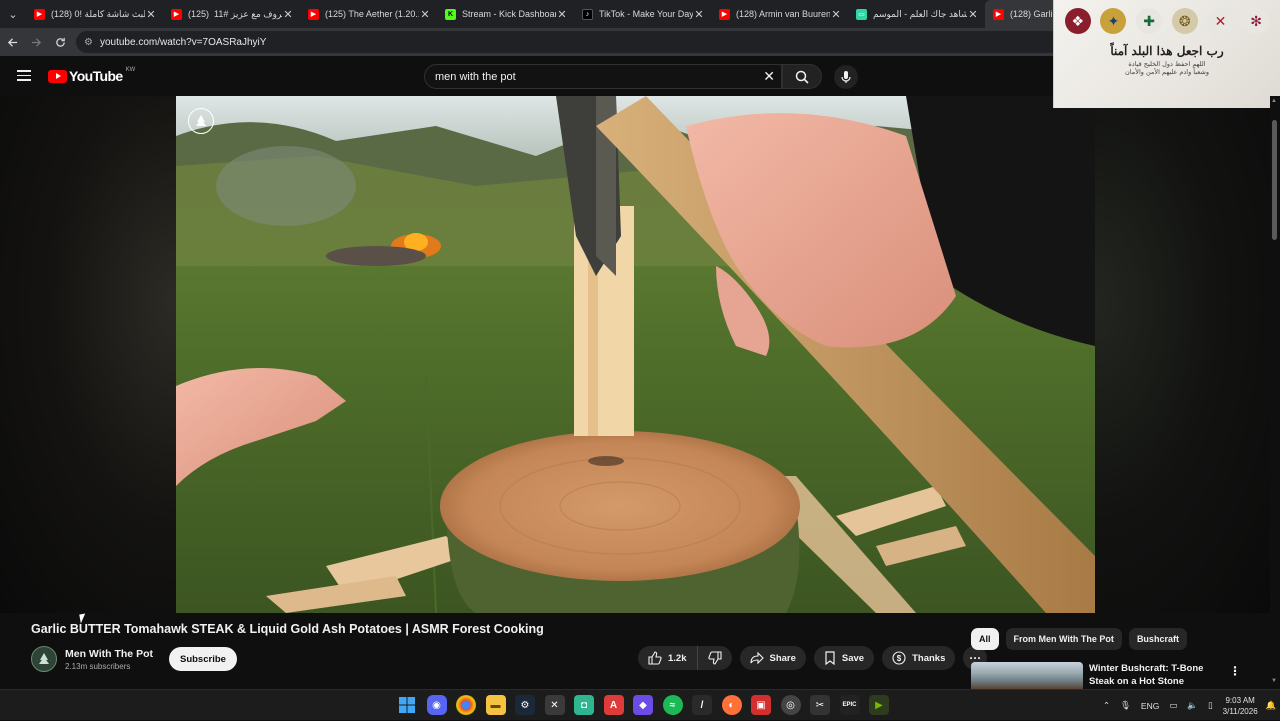 The height and width of the screenshot is (721, 1280). I want to click on media-app-icon: ◆, so click(643, 705).